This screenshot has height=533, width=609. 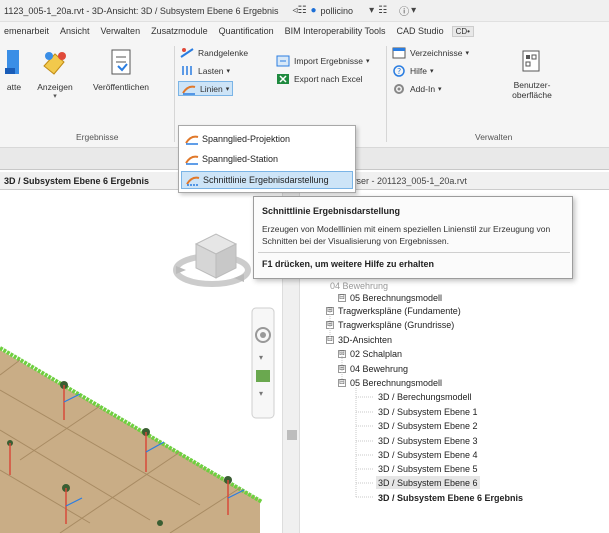 What do you see at coordinates (214, 53) in the screenshot?
I see `randgelenke-button: Randgelenke` at bounding box center [214, 53].